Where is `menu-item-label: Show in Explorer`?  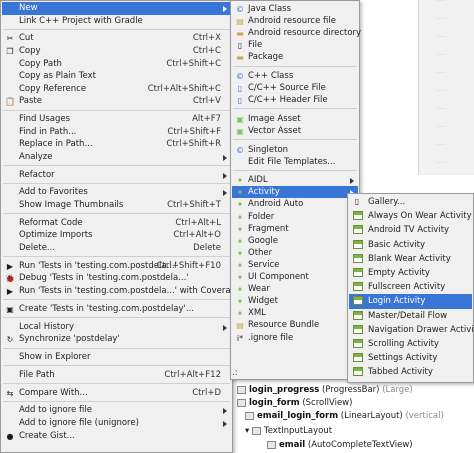 menu-item-label: Show in Explorer is located at coordinates (55, 356).